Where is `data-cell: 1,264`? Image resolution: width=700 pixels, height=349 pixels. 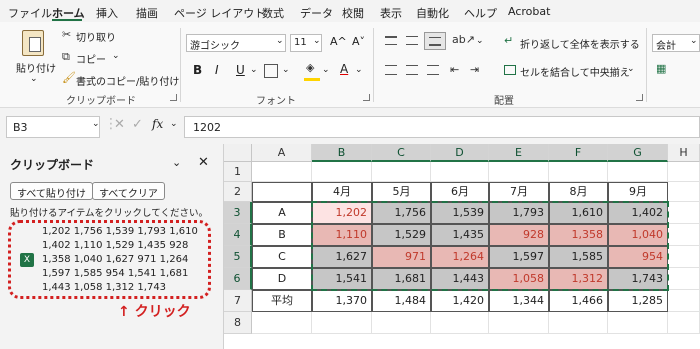 data-cell: 1,264 is located at coordinates (460, 257).